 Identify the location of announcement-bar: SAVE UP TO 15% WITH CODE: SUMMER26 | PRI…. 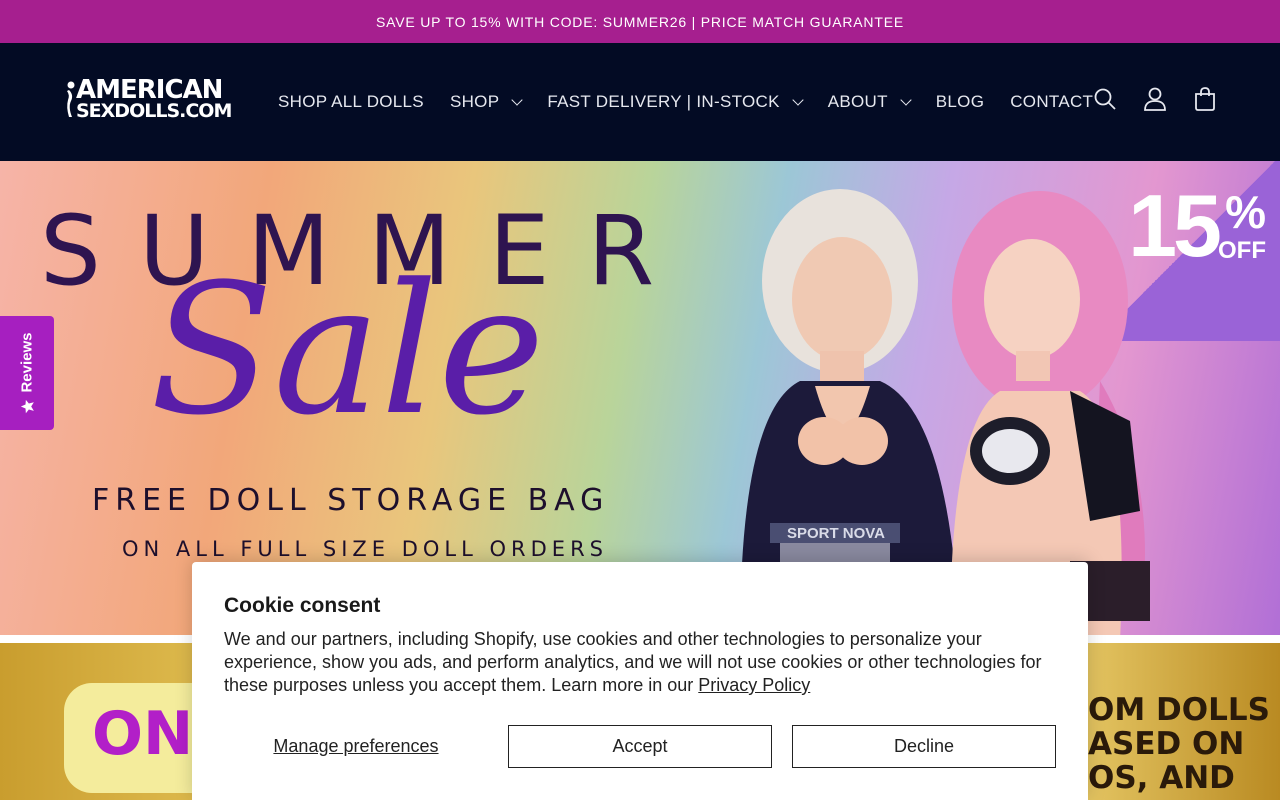
(640, 21).